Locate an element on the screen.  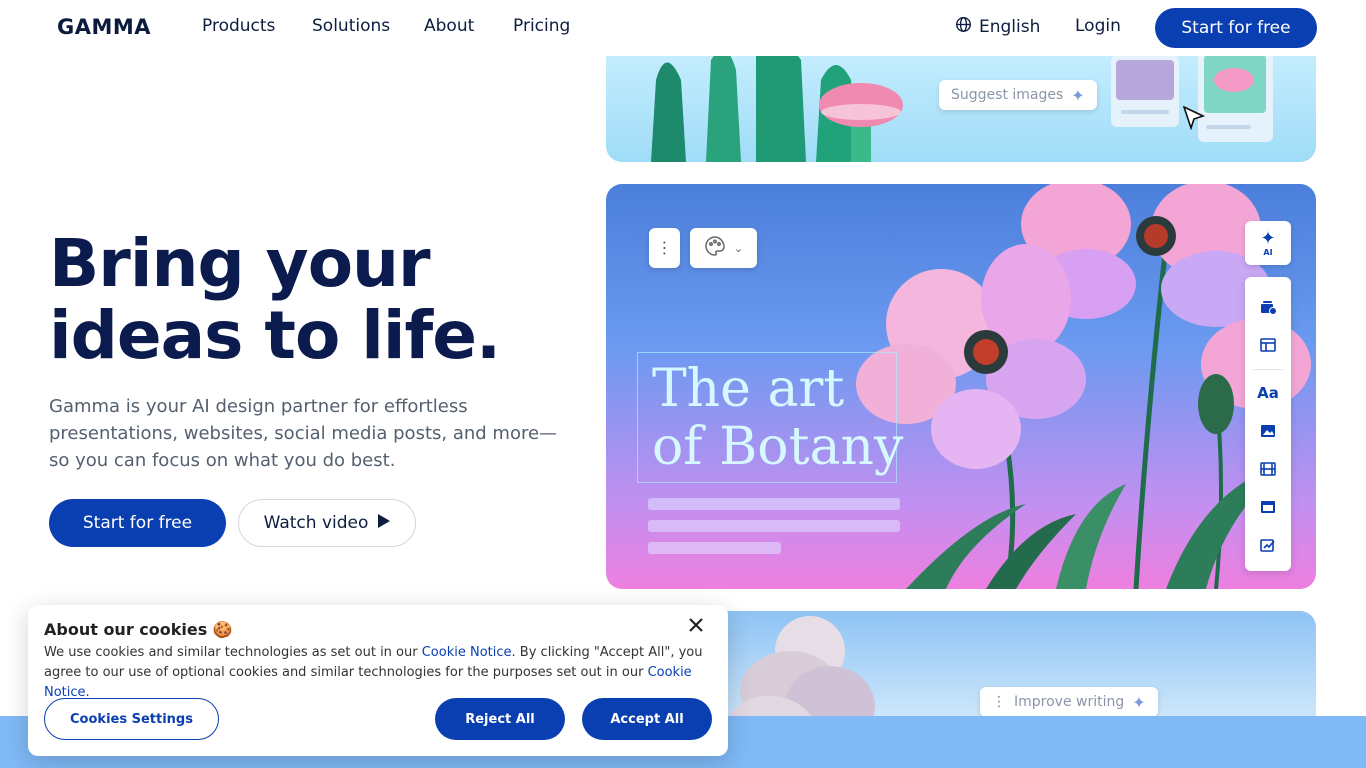
nav-solutions: Solutions is located at coordinates (351, 26).